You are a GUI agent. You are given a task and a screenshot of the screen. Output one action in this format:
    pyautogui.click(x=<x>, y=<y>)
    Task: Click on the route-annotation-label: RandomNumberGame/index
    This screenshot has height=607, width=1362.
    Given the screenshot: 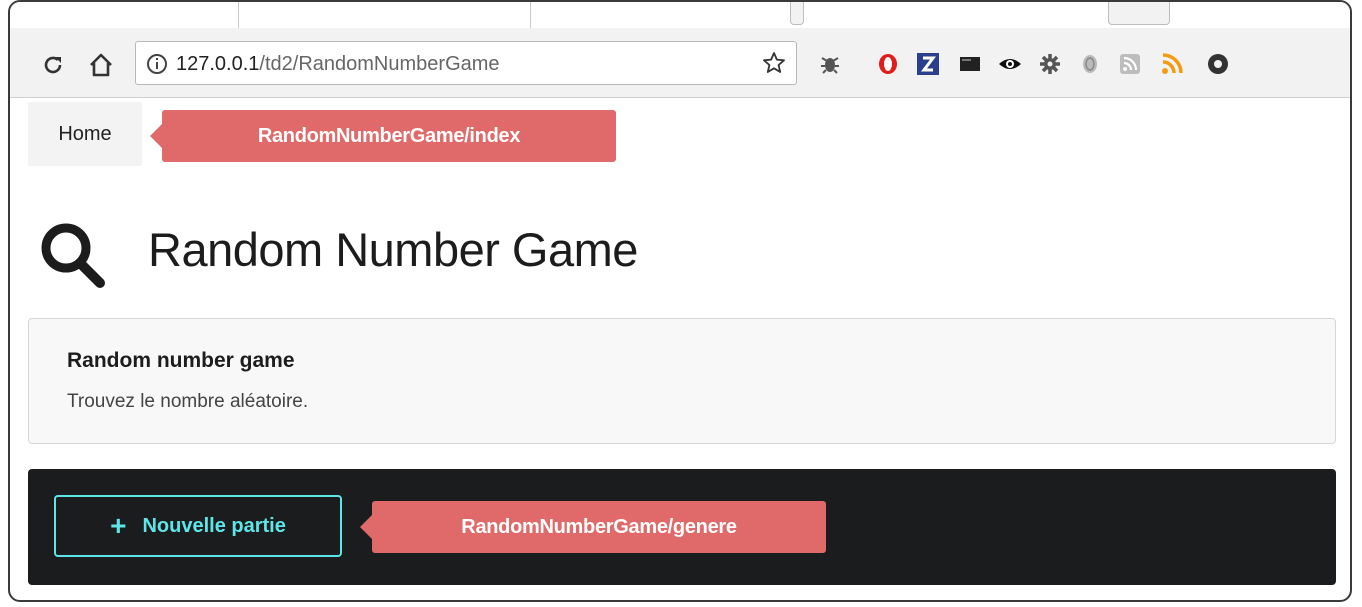 What is the action you would take?
    pyautogui.click(x=389, y=135)
    